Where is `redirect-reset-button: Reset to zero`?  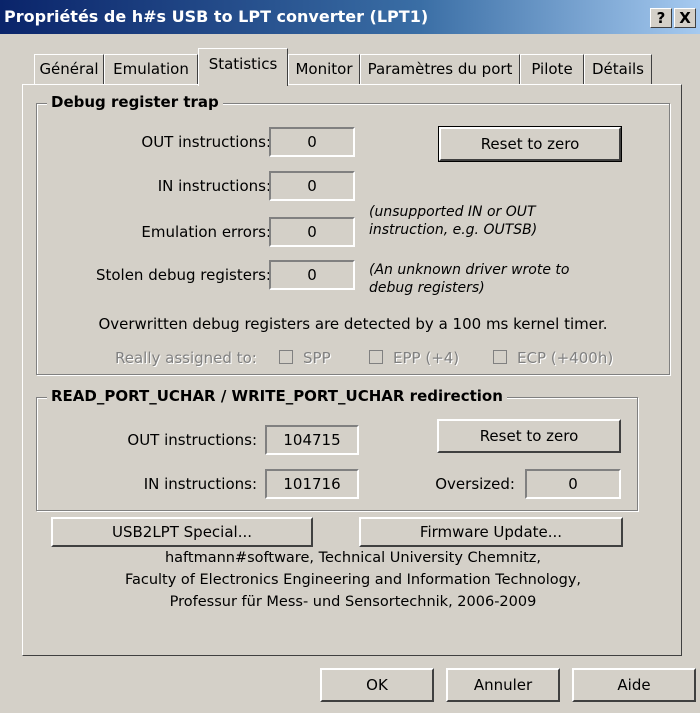 redirect-reset-button: Reset to zero is located at coordinates (529, 436).